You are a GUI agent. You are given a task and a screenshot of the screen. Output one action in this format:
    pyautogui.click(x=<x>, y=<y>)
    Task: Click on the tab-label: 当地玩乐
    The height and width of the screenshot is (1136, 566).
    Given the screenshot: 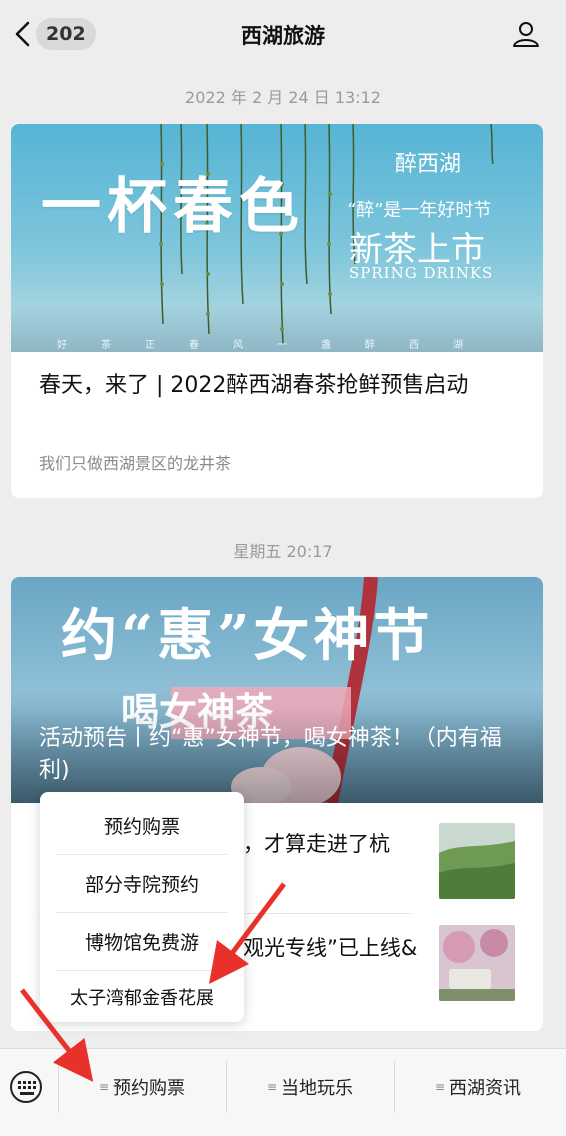 What is the action you would take?
    pyautogui.click(x=317, y=1088)
    